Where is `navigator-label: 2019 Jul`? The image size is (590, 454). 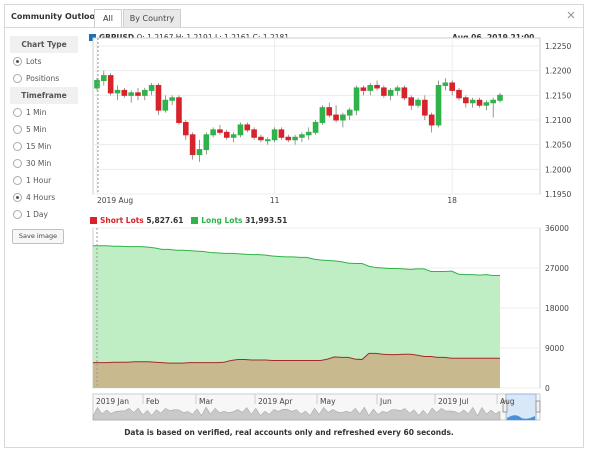 navigator-label: 2019 Jul is located at coordinates (453, 401).